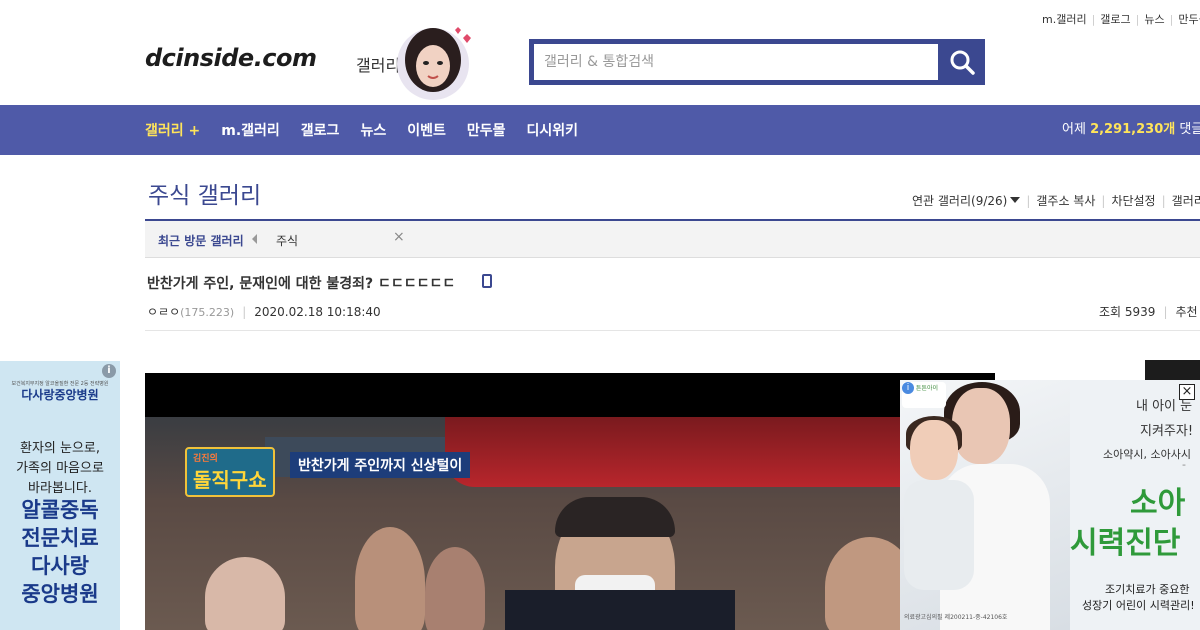 This screenshot has height=630, width=1200. I want to click on nav-item-wiki: 디시위키, so click(552, 130).